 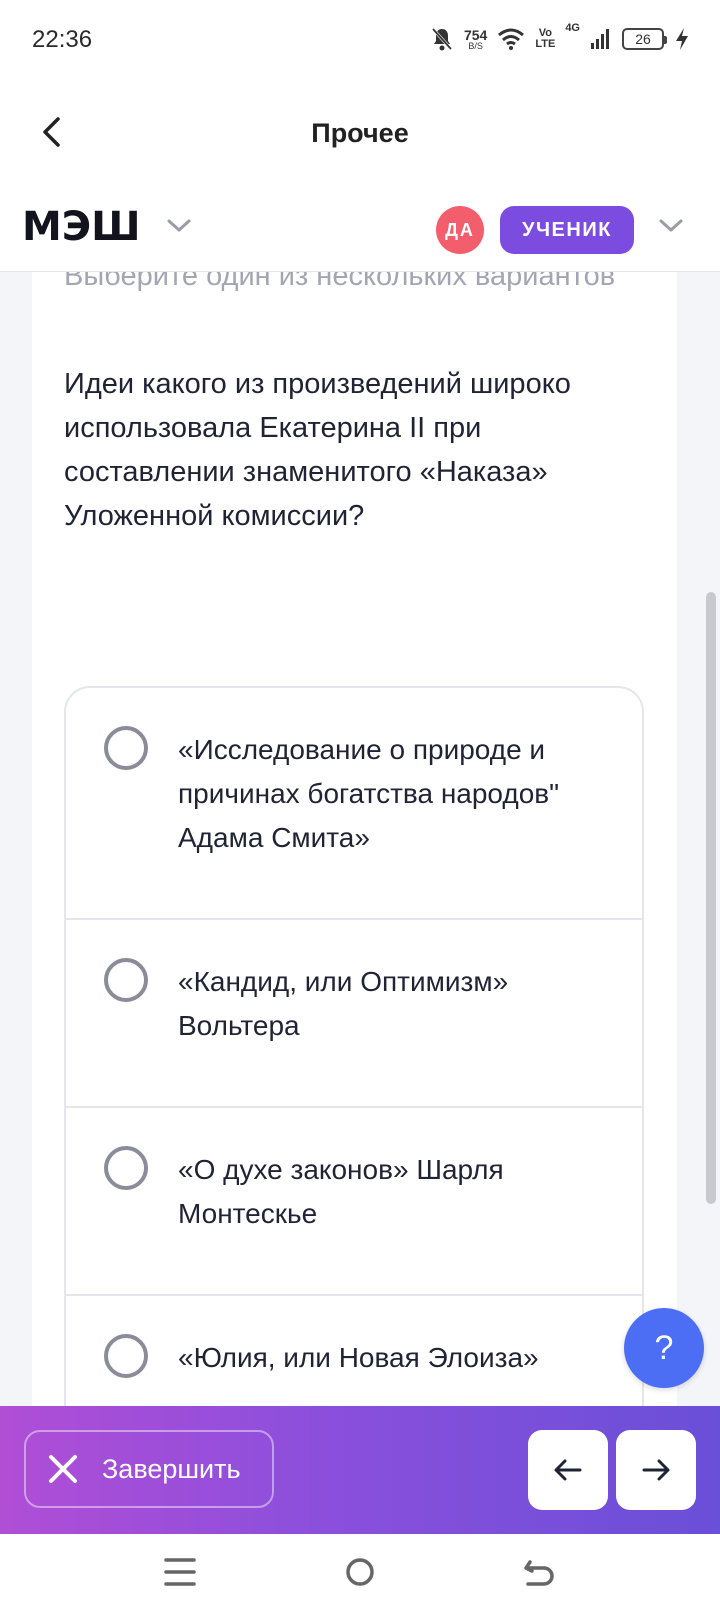 What do you see at coordinates (545, 44) in the screenshot?
I see `volte-bottom: LTE` at bounding box center [545, 44].